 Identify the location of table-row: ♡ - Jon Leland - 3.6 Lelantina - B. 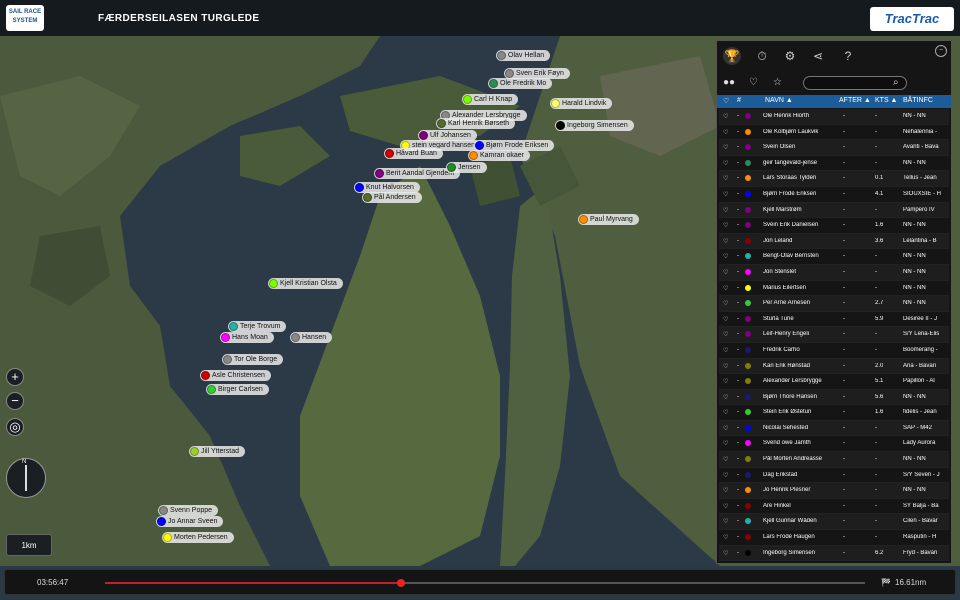
(834, 241).